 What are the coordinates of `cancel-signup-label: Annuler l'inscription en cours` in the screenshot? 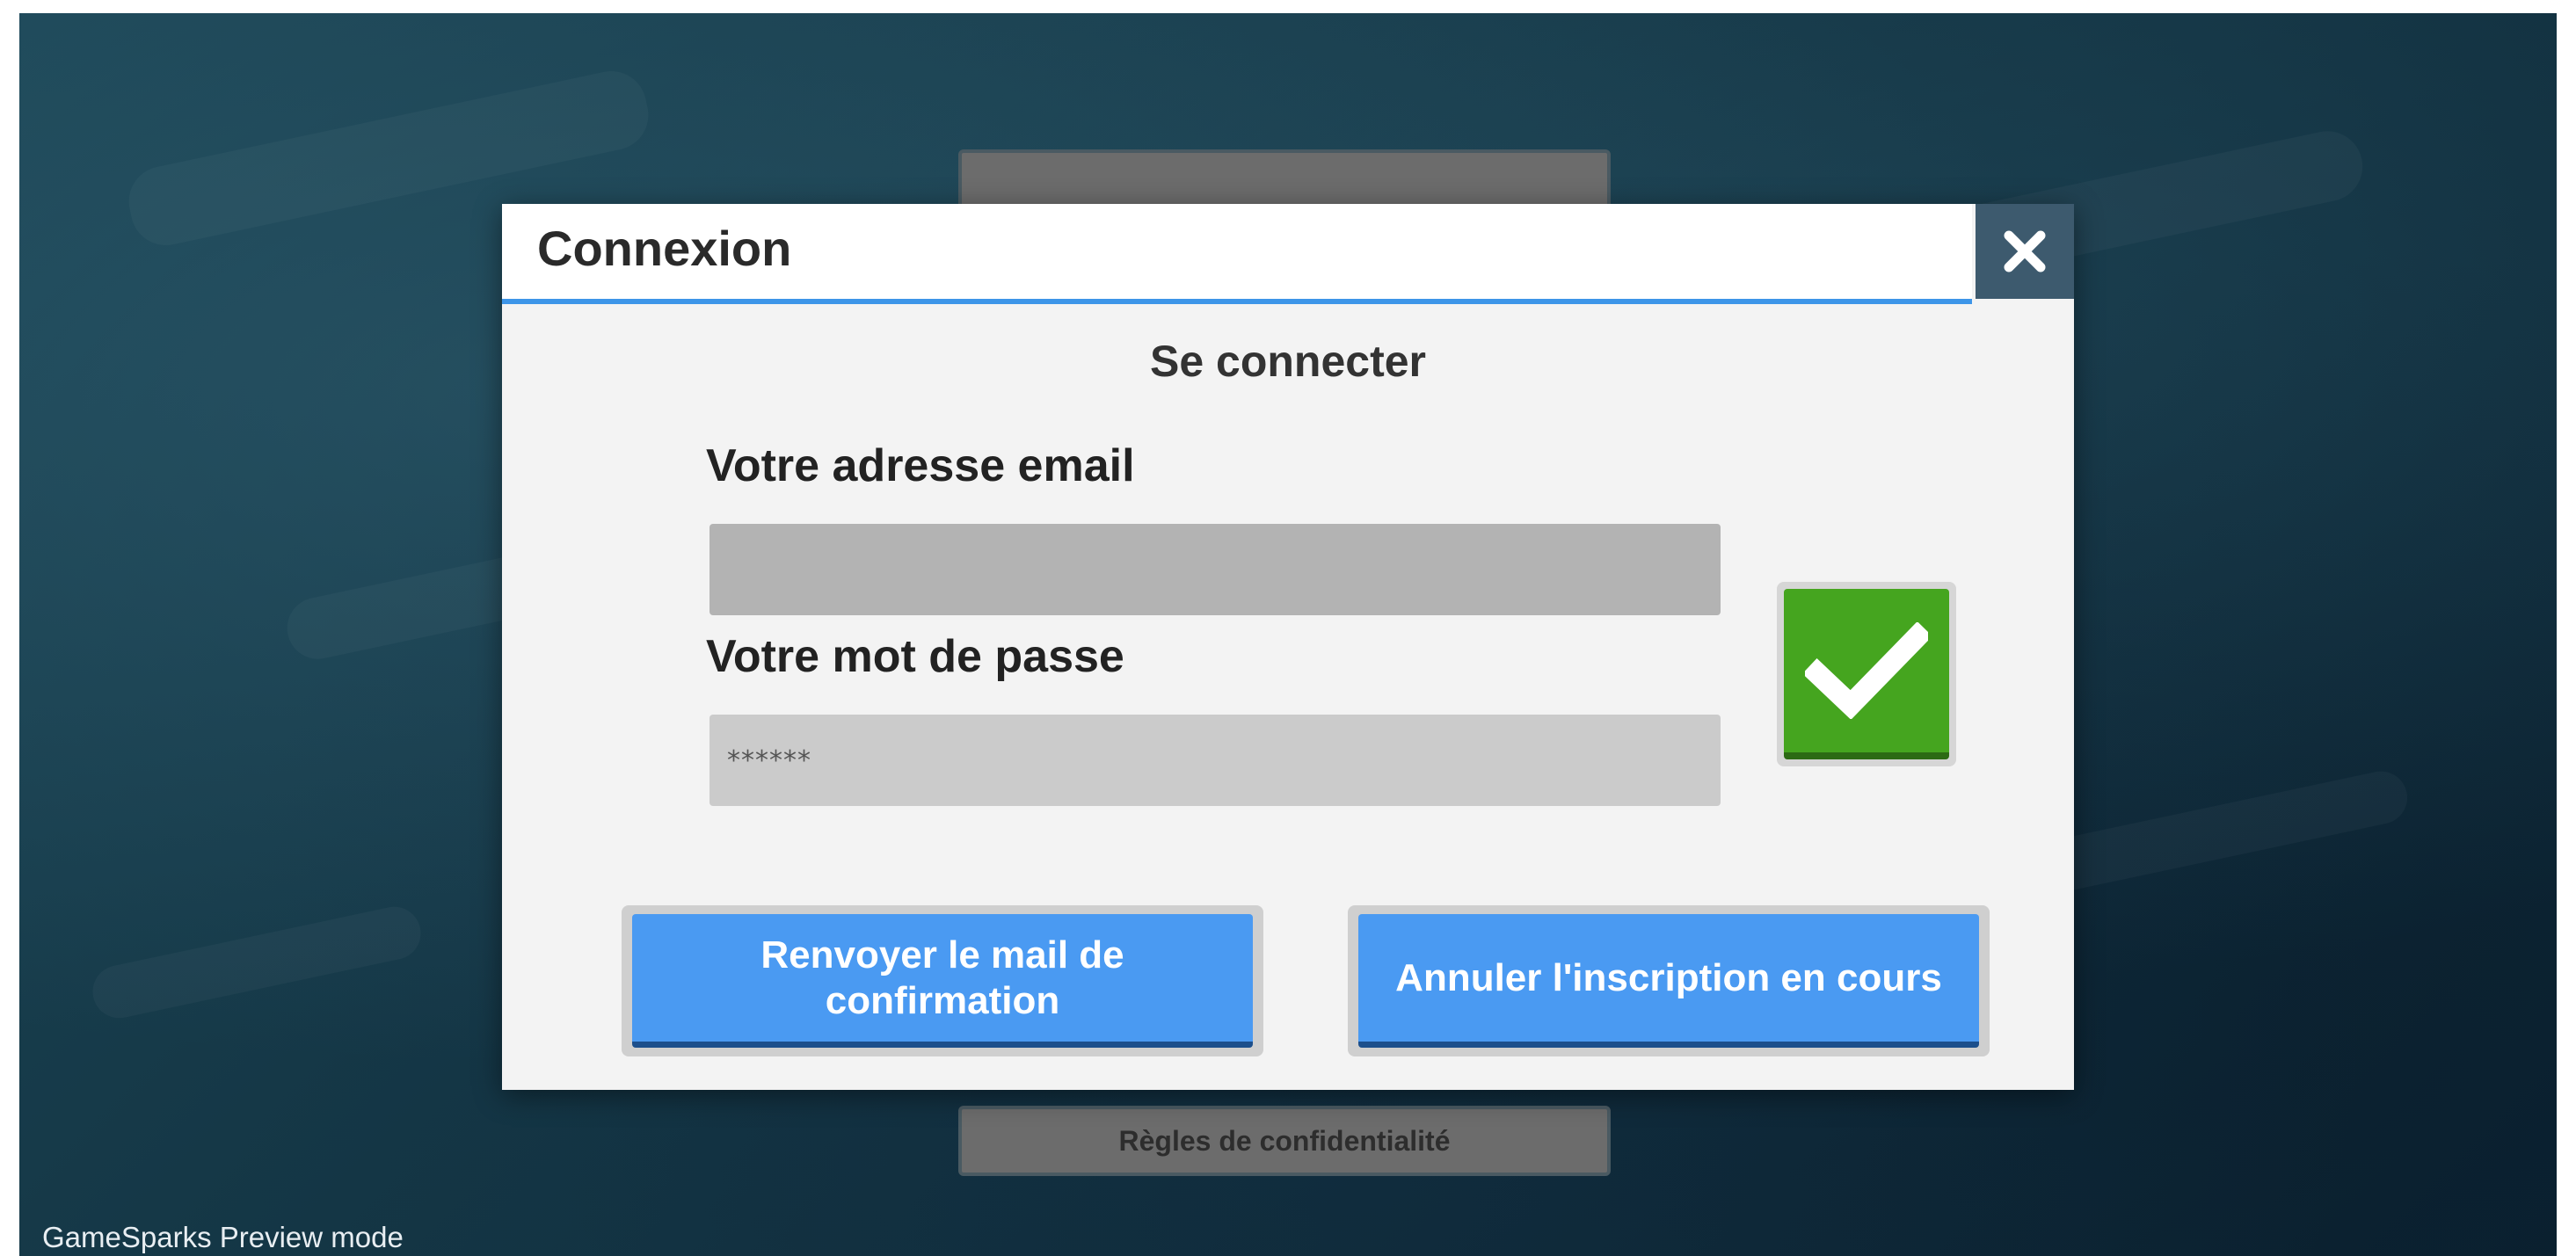 It's located at (1668, 981).